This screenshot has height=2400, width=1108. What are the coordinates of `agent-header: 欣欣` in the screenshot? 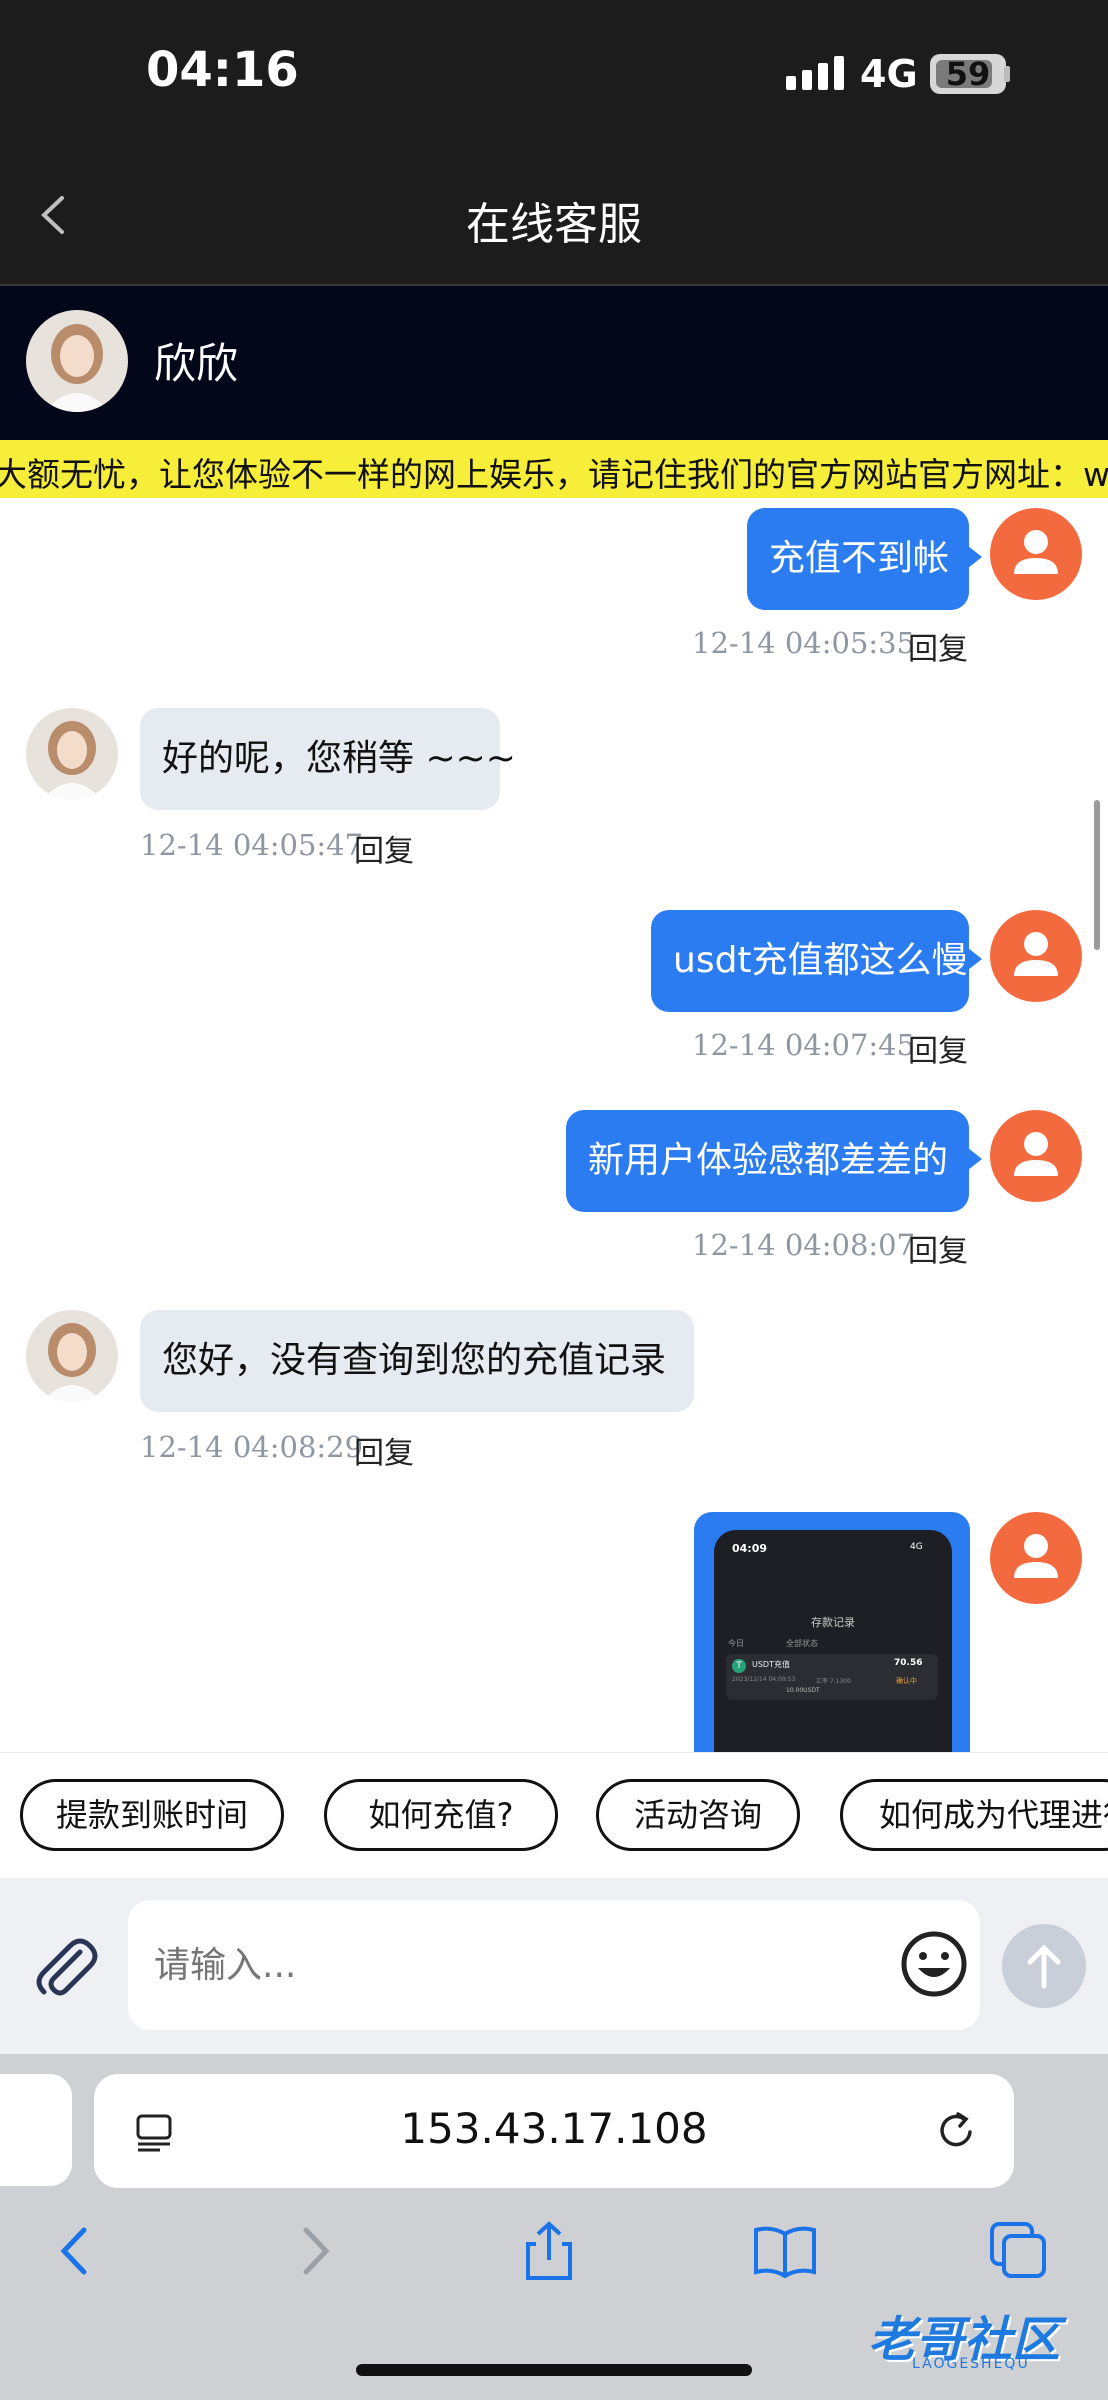 It's located at (554, 363).